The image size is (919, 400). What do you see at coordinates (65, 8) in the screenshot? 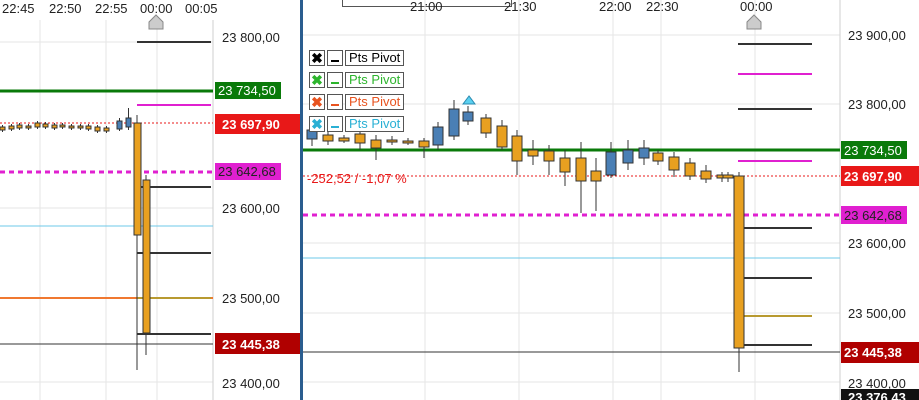
I see `time-label: 22:50` at bounding box center [65, 8].